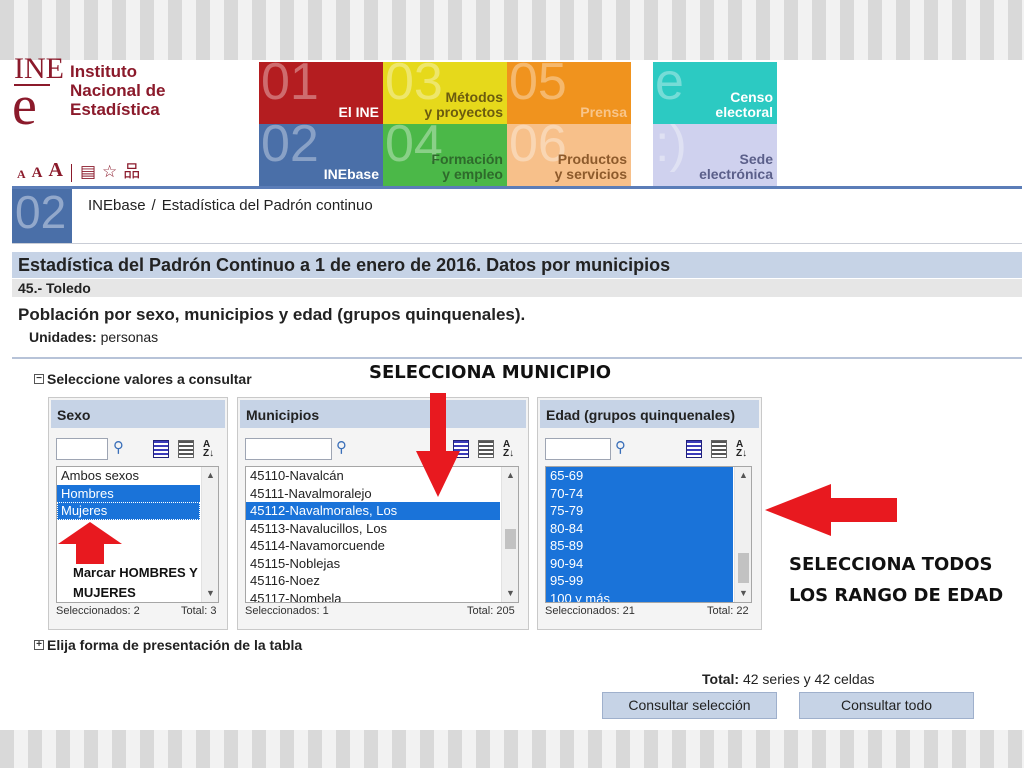 The width and height of the screenshot is (1024, 768). I want to click on municipios-selected-count: Seleccionados: 1, so click(287, 611).